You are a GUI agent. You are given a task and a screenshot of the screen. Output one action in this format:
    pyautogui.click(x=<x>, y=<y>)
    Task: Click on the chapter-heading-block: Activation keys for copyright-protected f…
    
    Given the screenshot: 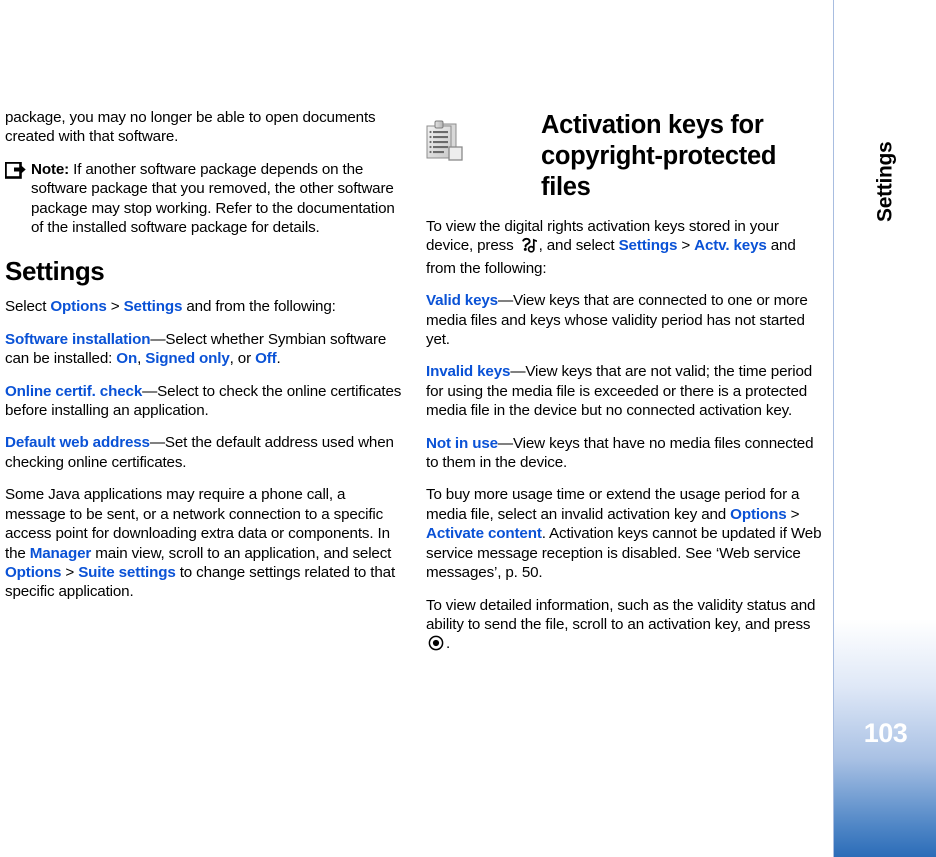 What is the action you would take?
    pyautogui.click(x=624, y=156)
    